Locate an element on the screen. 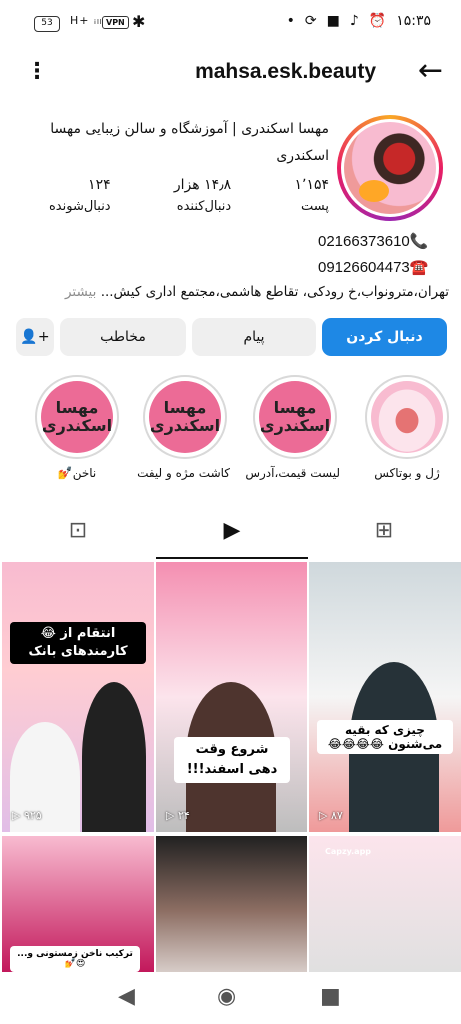 This screenshot has height=1024, width=461. reel-thumbnail-6: Capzy.app is located at coordinates (385, 904).